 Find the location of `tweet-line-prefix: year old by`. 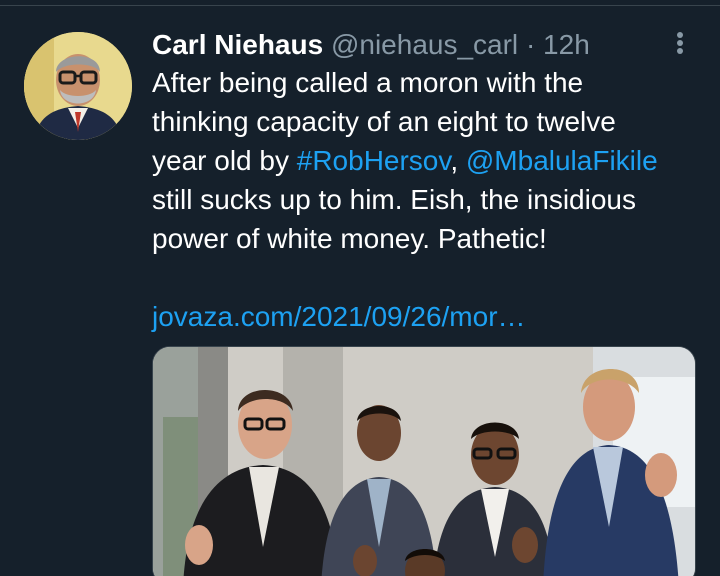

tweet-line-prefix: year old by is located at coordinates (224, 160).